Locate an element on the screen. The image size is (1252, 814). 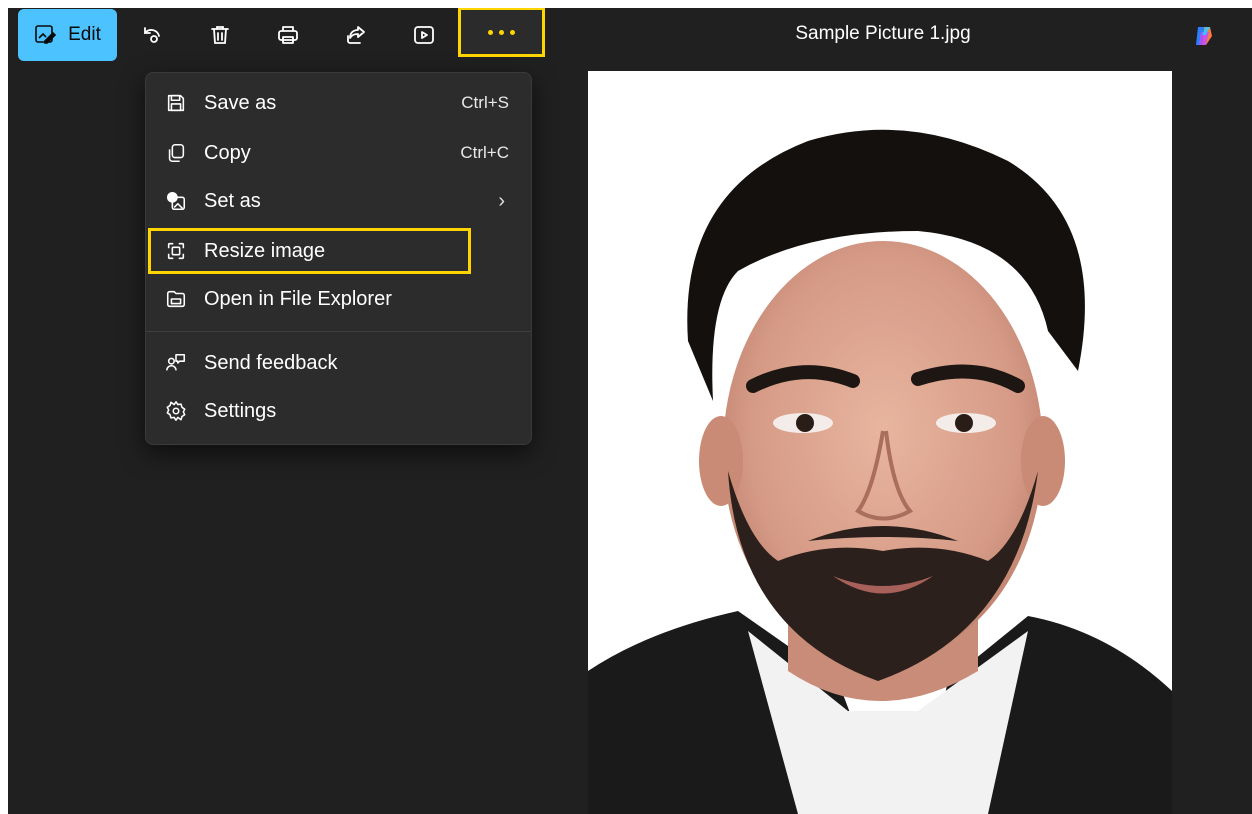
menu-item-settings: Settings is located at coordinates (337, 411).